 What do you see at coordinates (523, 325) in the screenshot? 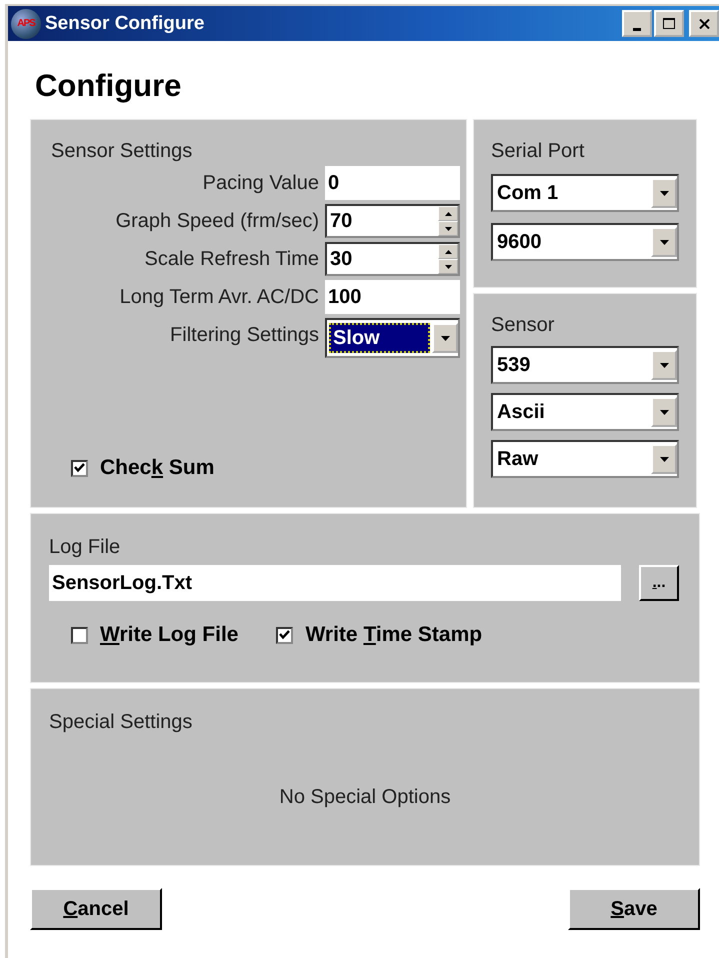
I see `panel-title: Sensor` at bounding box center [523, 325].